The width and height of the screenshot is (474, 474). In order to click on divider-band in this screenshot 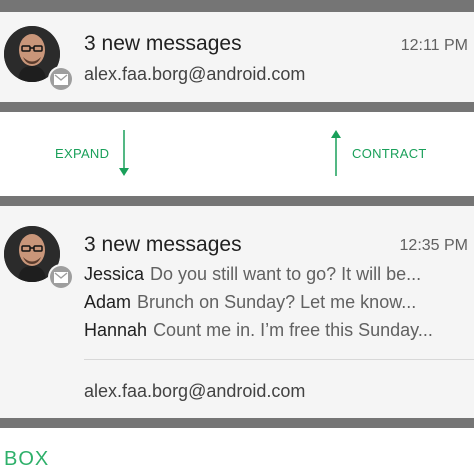, I will do `click(237, 107)`.